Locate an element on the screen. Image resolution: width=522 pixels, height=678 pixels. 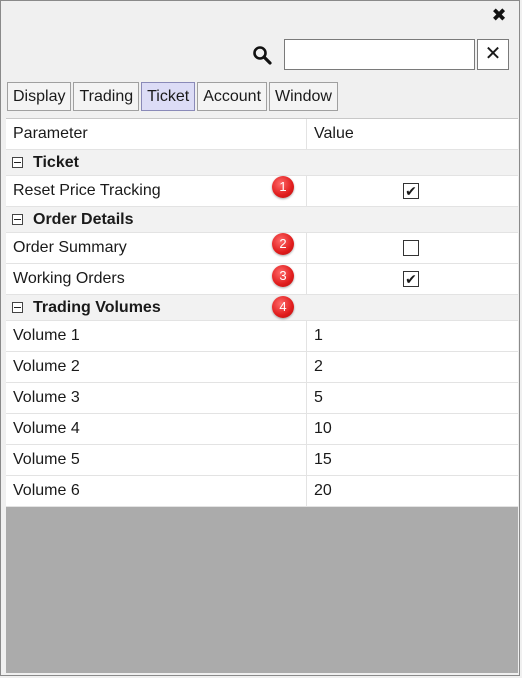
volume-value: 15 is located at coordinates (323, 460).